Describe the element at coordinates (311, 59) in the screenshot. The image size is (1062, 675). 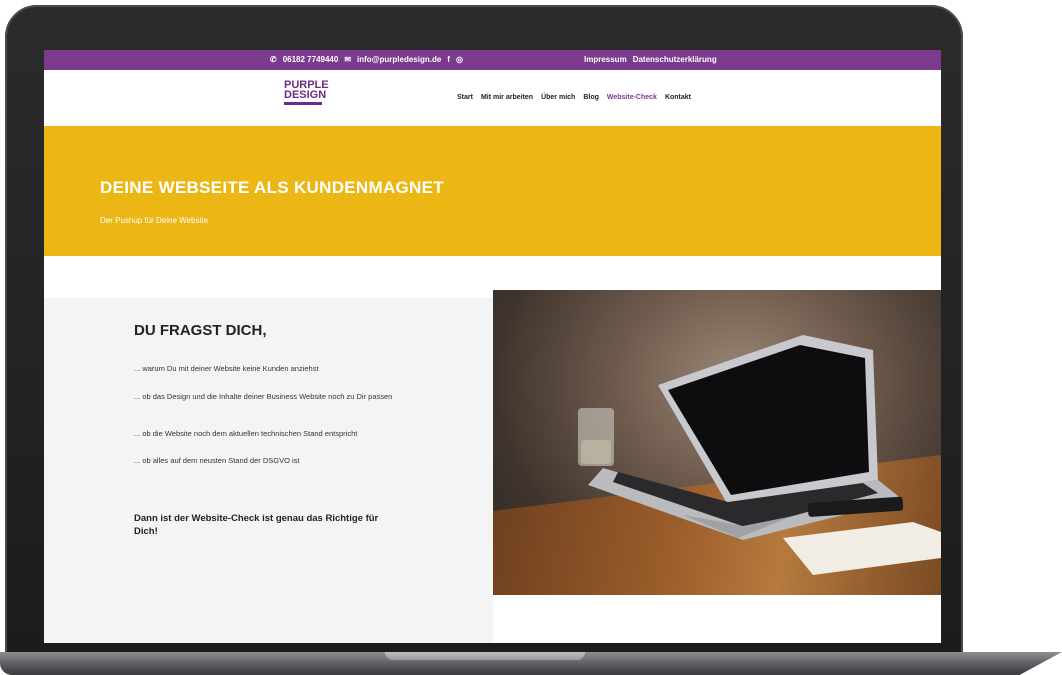
I see `phone-link: 06182 7749440` at that location.